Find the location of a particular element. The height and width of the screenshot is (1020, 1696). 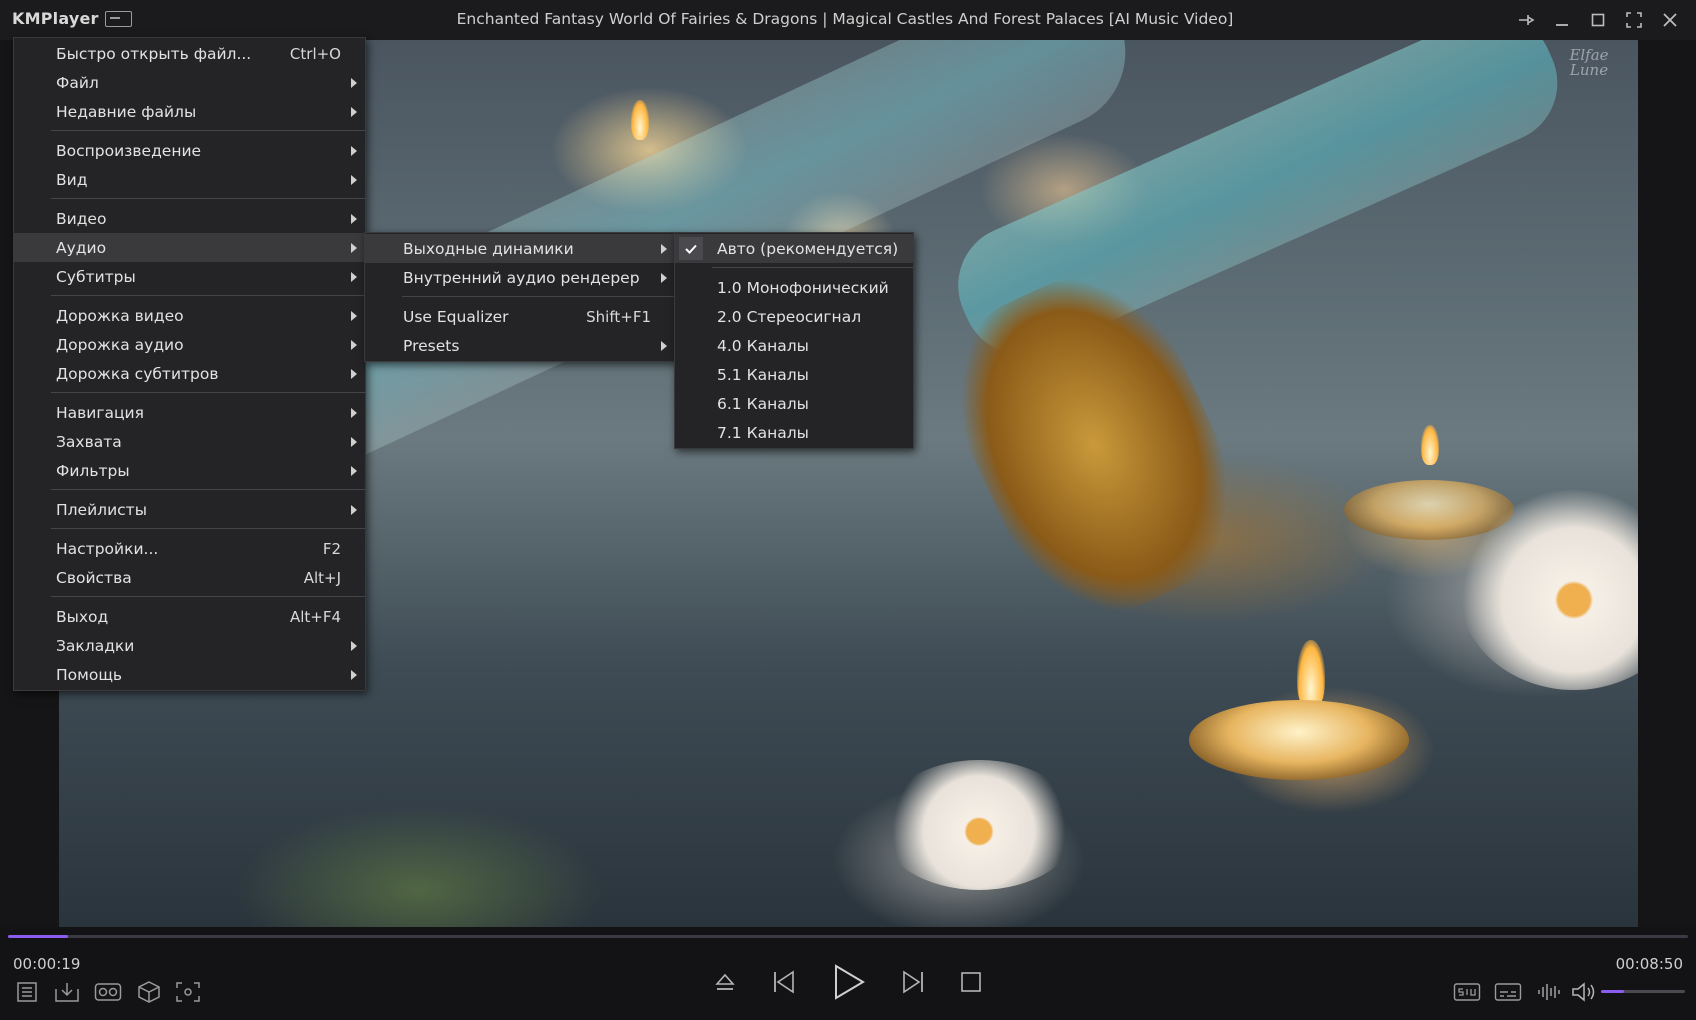

menu-item-quick-open: Быстро открыть файл... Ctrl+O is located at coordinates (189, 53).